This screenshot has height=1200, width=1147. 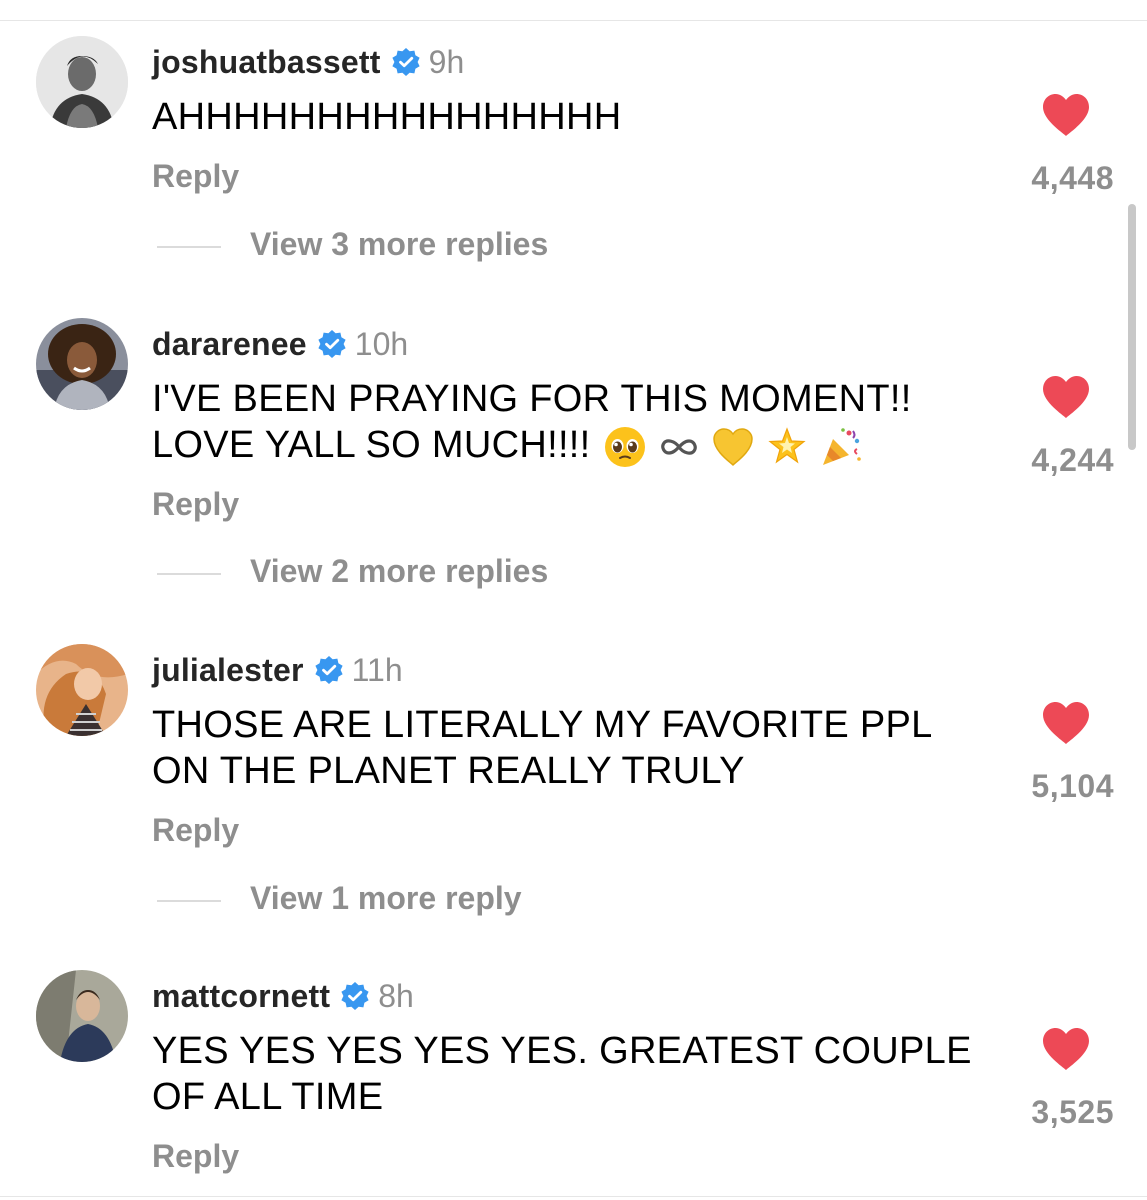 What do you see at coordinates (371, 445) in the screenshot?
I see `comment-text-line: LOVE YALL SO MUCH!!!!` at bounding box center [371, 445].